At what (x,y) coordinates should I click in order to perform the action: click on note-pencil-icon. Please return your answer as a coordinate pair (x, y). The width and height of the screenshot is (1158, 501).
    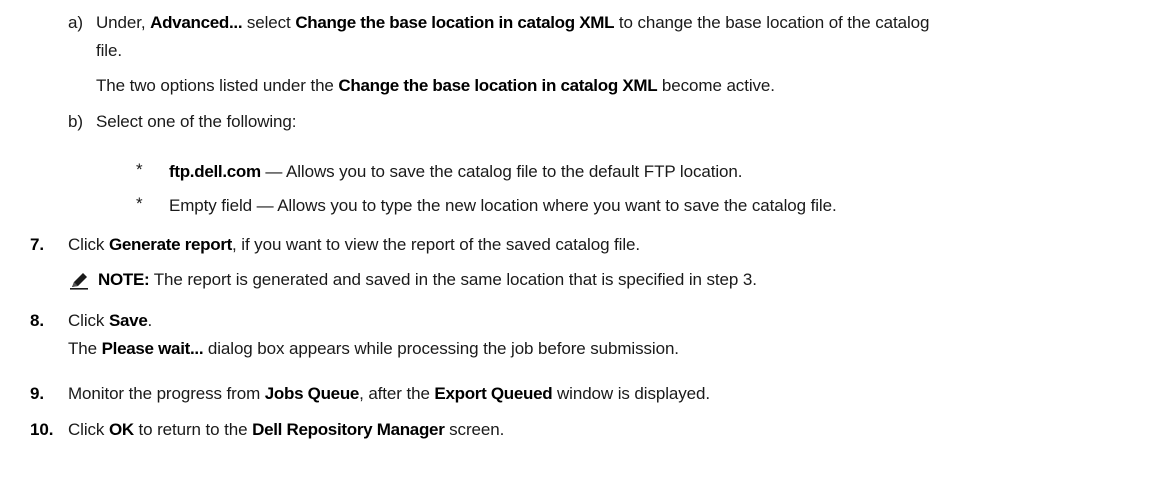
    Looking at the image, I should click on (79, 281).